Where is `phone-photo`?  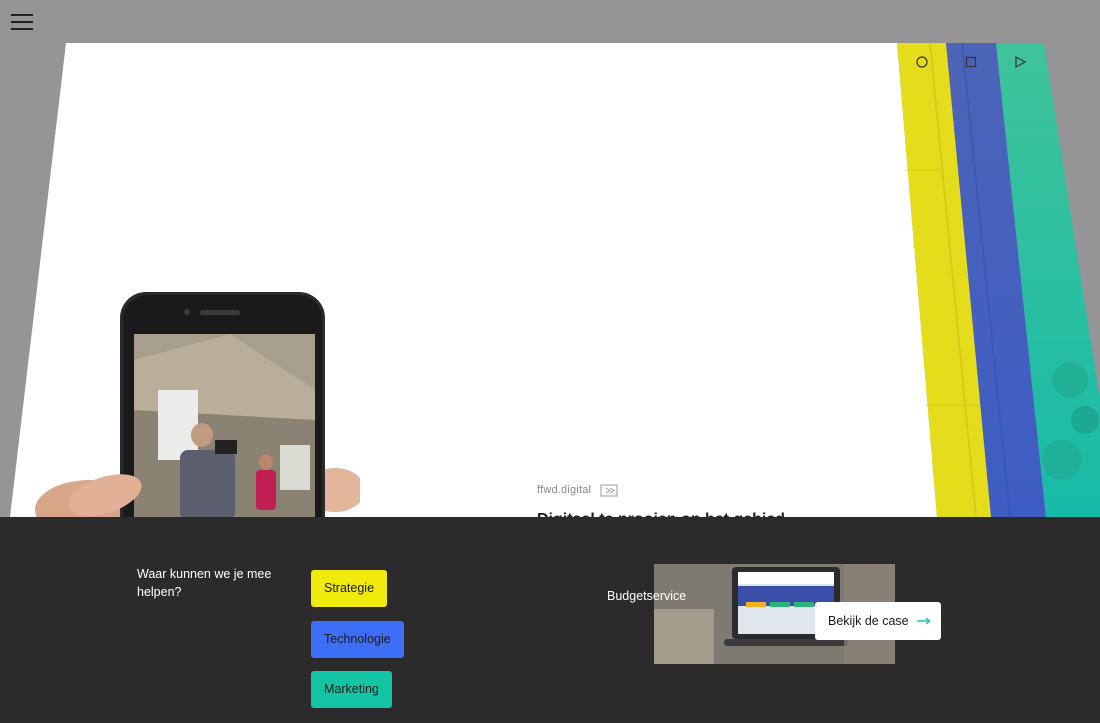 phone-photo is located at coordinates (195, 403).